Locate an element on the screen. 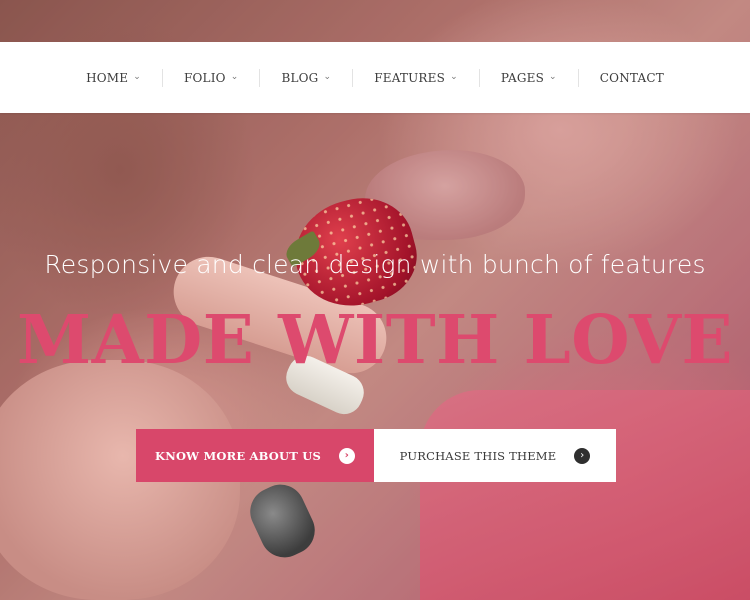 Image resolution: width=750 pixels, height=600 pixels. know-more-button: KNOW MORE ABOUT US › is located at coordinates (255, 455).